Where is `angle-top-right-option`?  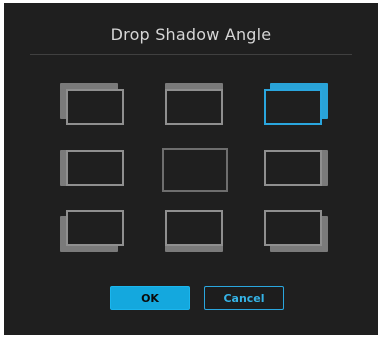 angle-top-right-option is located at coordinates (295, 108).